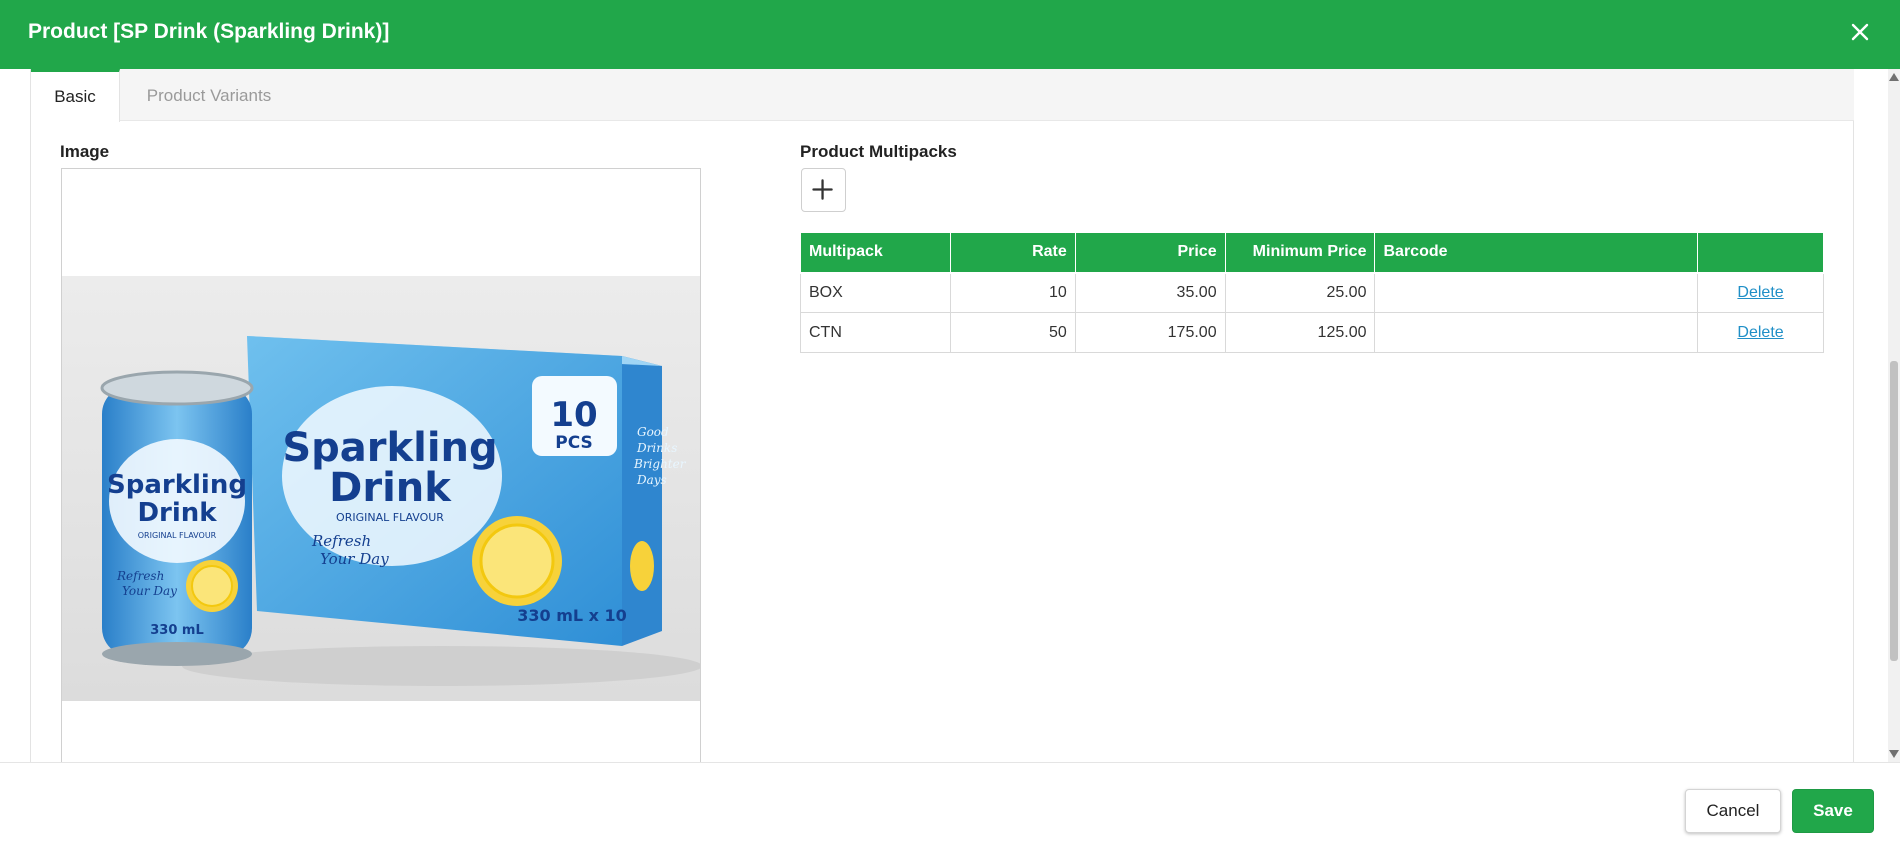  I want to click on dialog-header: Product [SP Drink (Sparkling Drink)], so click(950, 34).